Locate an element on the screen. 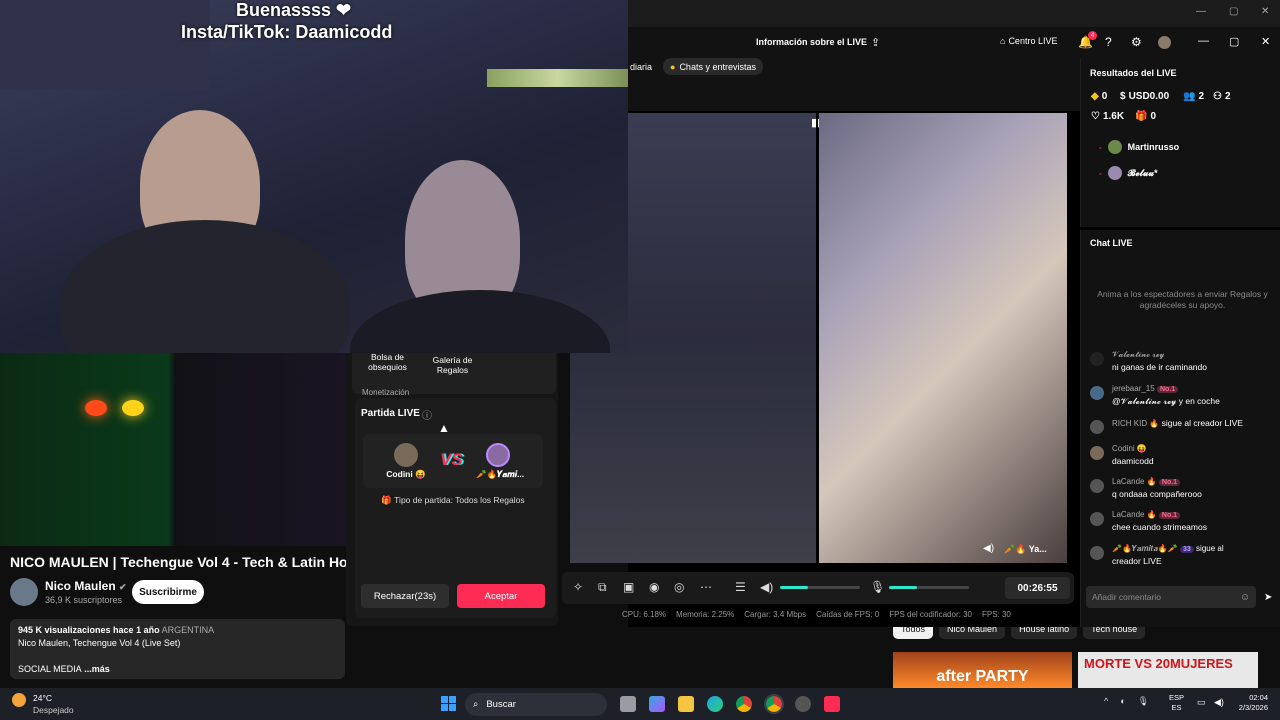  player1-avatar is located at coordinates (406, 455).